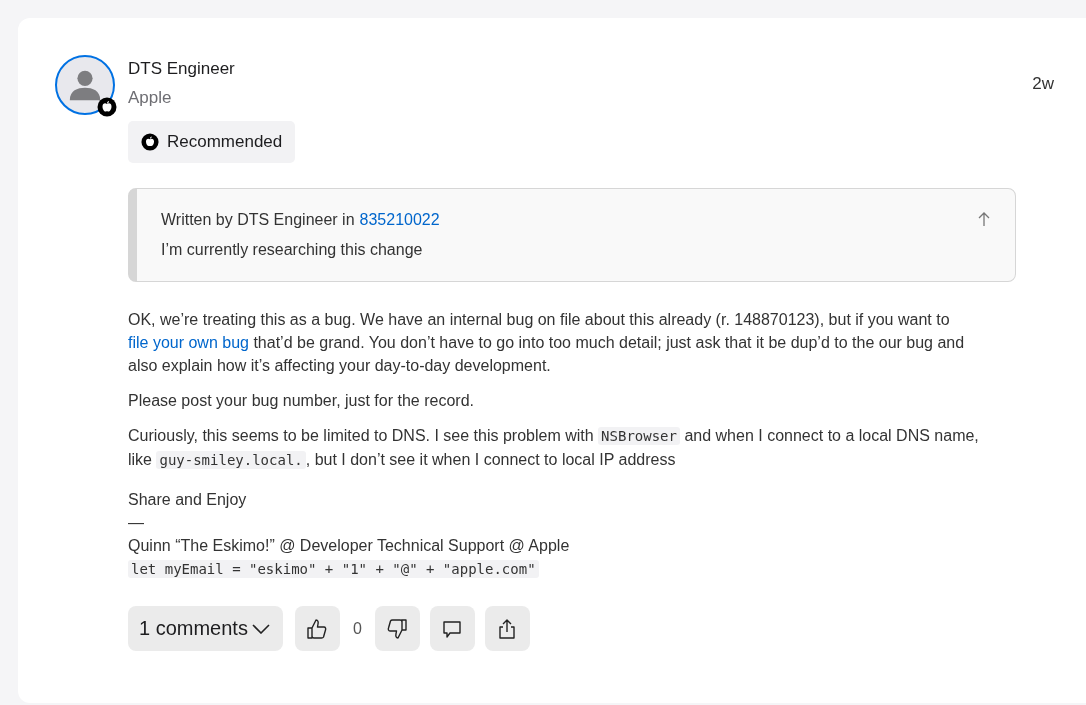 The width and height of the screenshot is (1086, 705). Describe the element at coordinates (317, 628) in the screenshot. I see `thumbs-up-button` at that location.